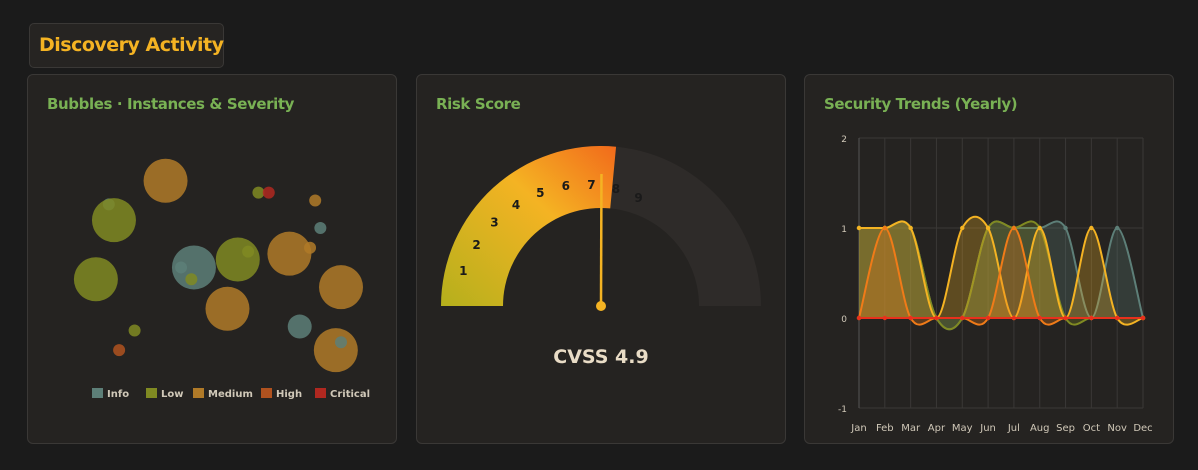  I want to click on bubble-chart: Info Low Medium High Critical, so click(221, 279).